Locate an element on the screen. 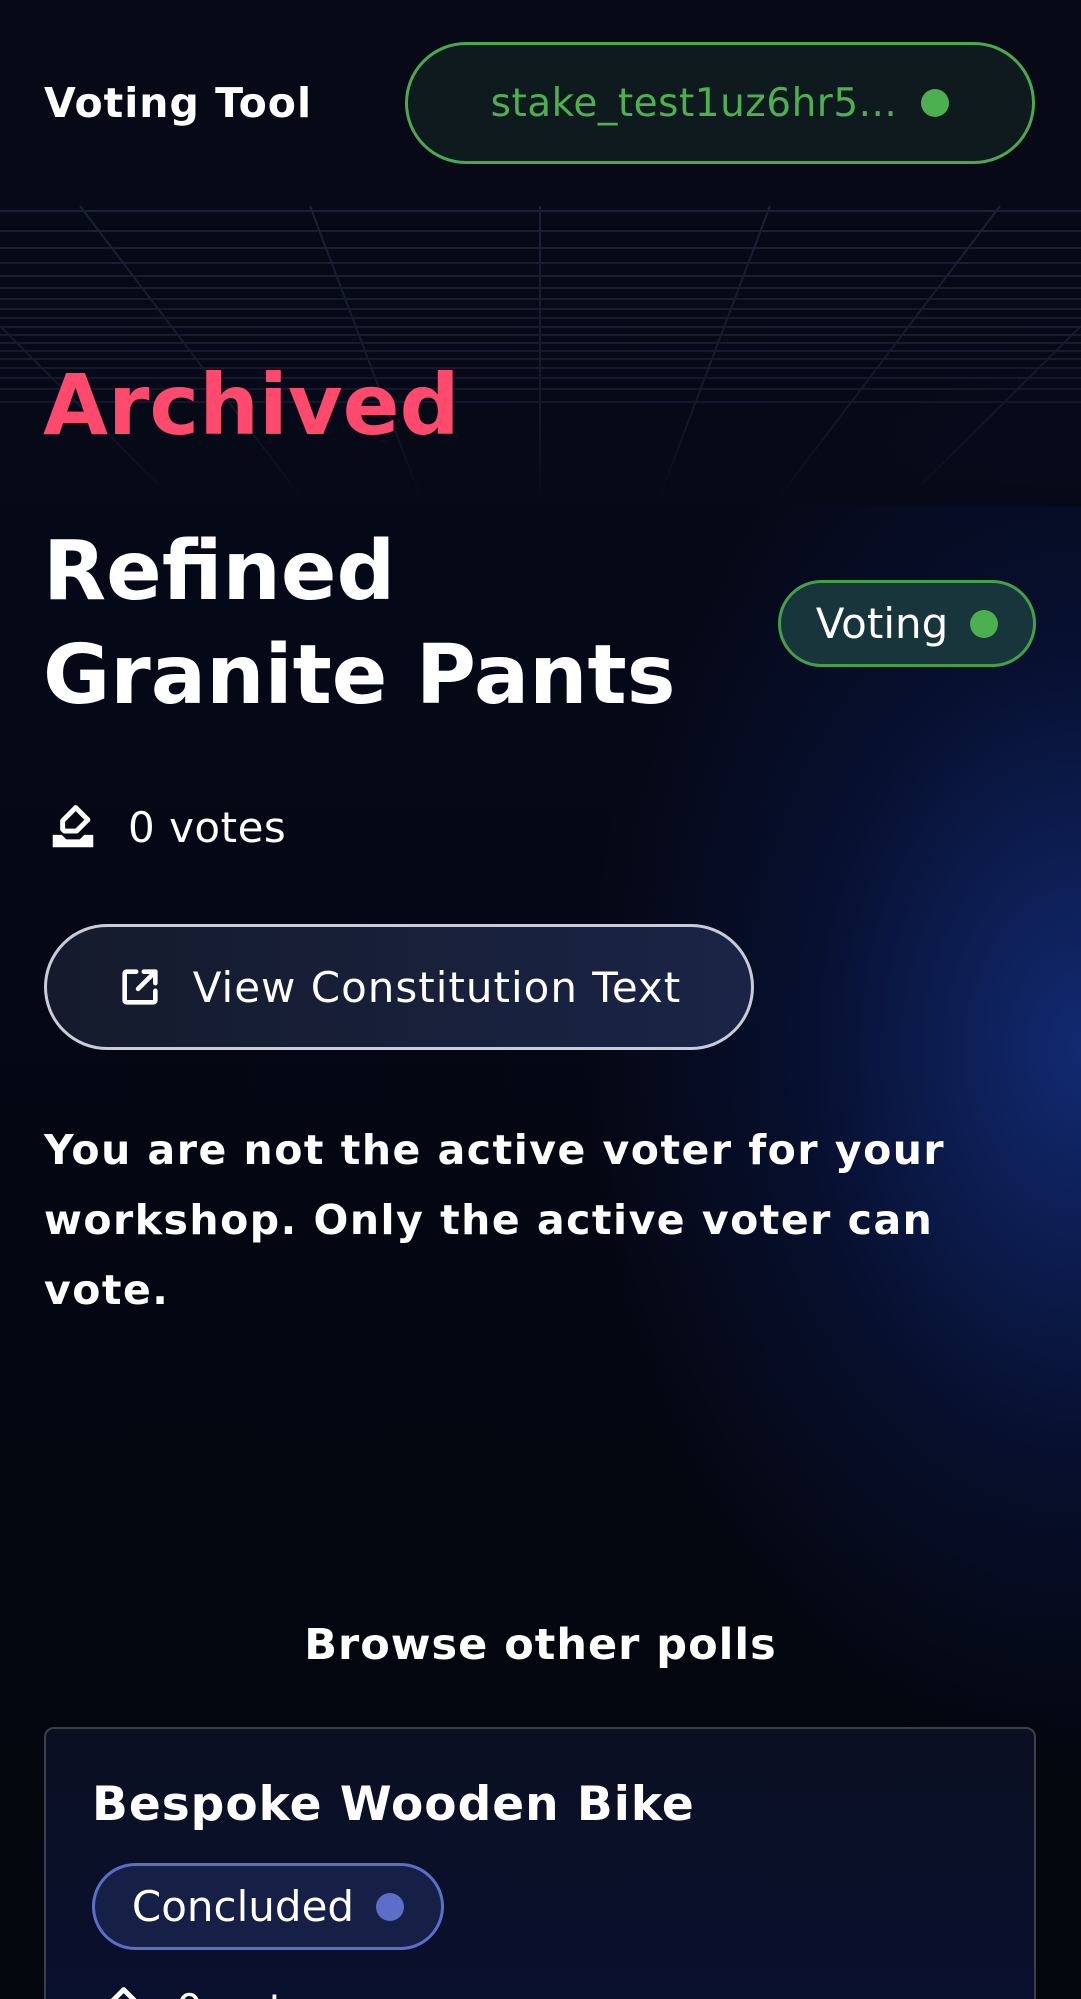  archived-heading: Archived is located at coordinates (251, 405).